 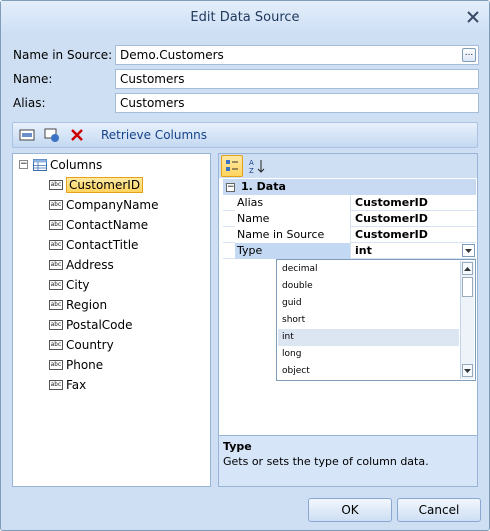 I want to click on categorized-icon, so click(x=232, y=166).